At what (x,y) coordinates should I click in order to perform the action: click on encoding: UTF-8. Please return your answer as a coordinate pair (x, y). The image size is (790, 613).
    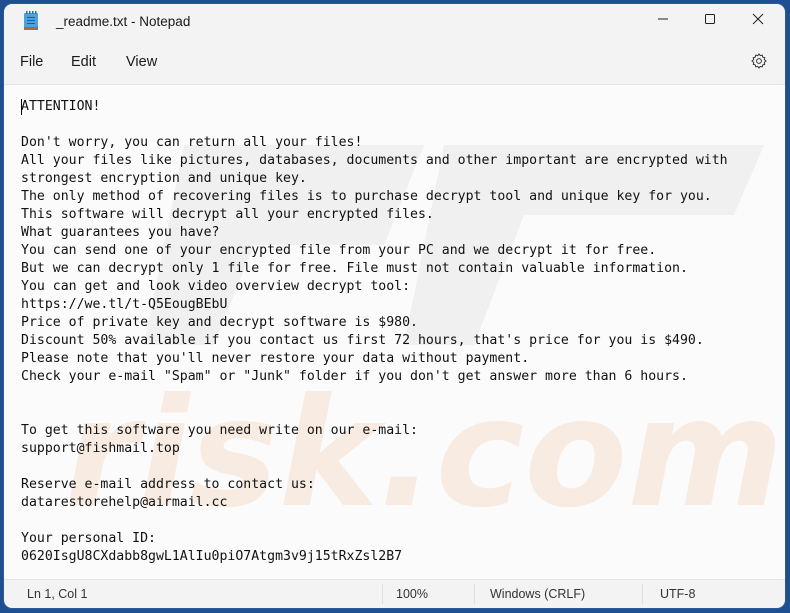
    Looking at the image, I should click on (678, 594).